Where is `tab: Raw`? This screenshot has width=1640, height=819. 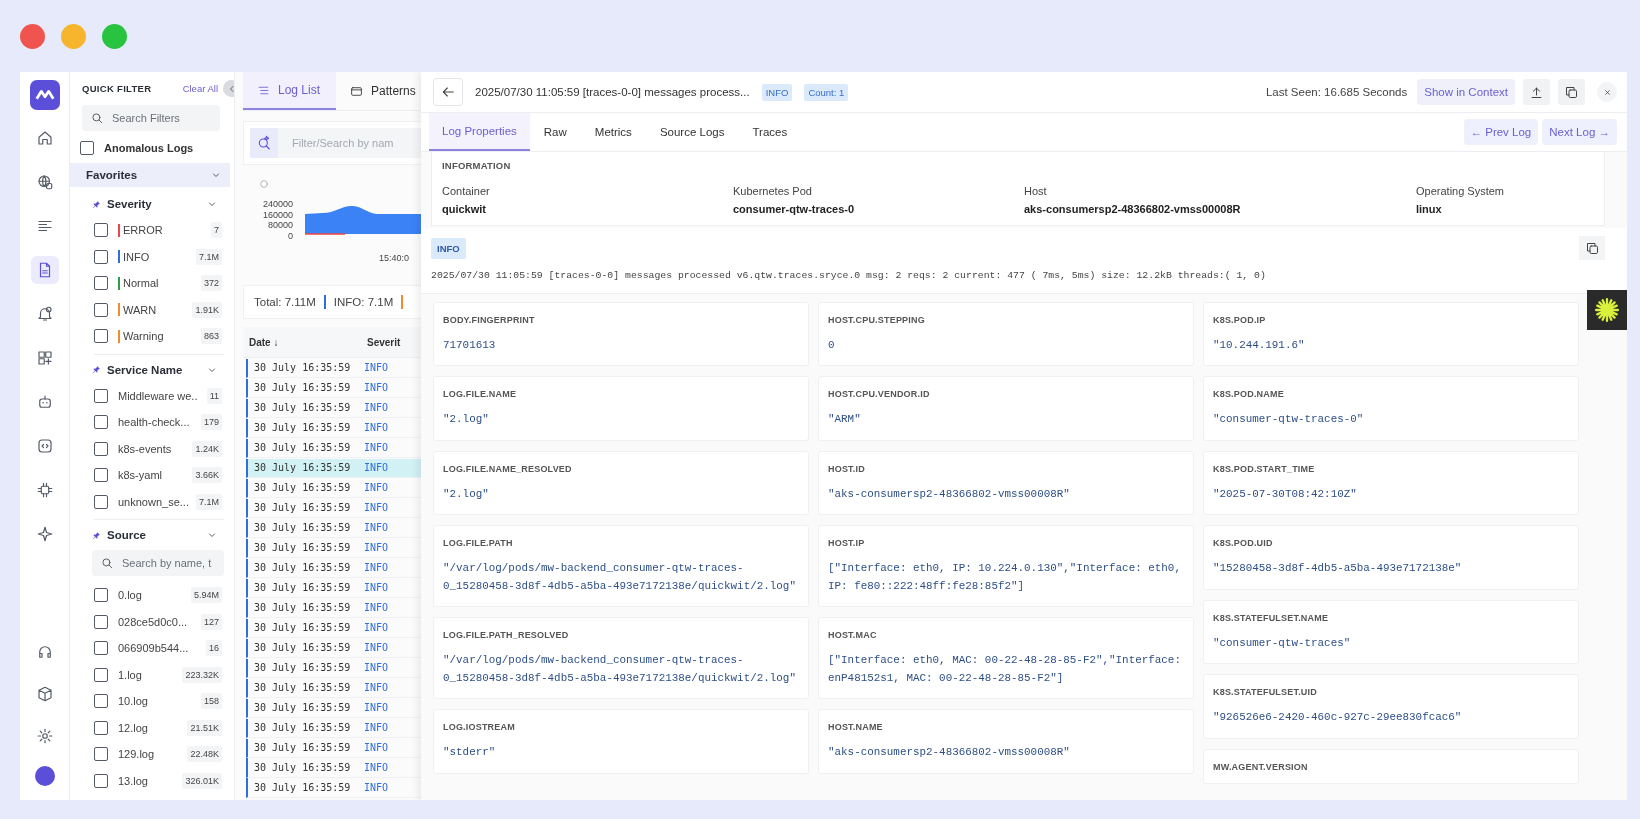 tab: Raw is located at coordinates (555, 132).